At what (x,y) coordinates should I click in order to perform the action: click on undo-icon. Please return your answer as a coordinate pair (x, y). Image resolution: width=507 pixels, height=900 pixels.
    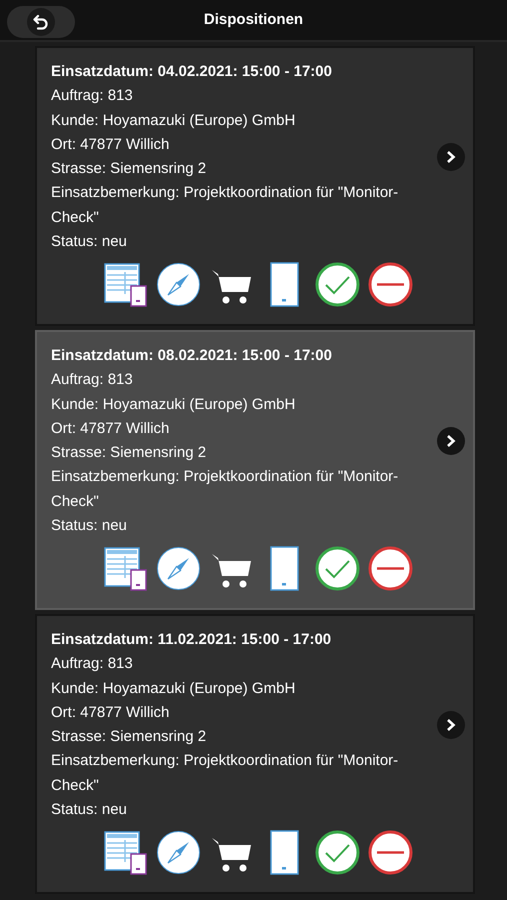
    Looking at the image, I should click on (41, 22).